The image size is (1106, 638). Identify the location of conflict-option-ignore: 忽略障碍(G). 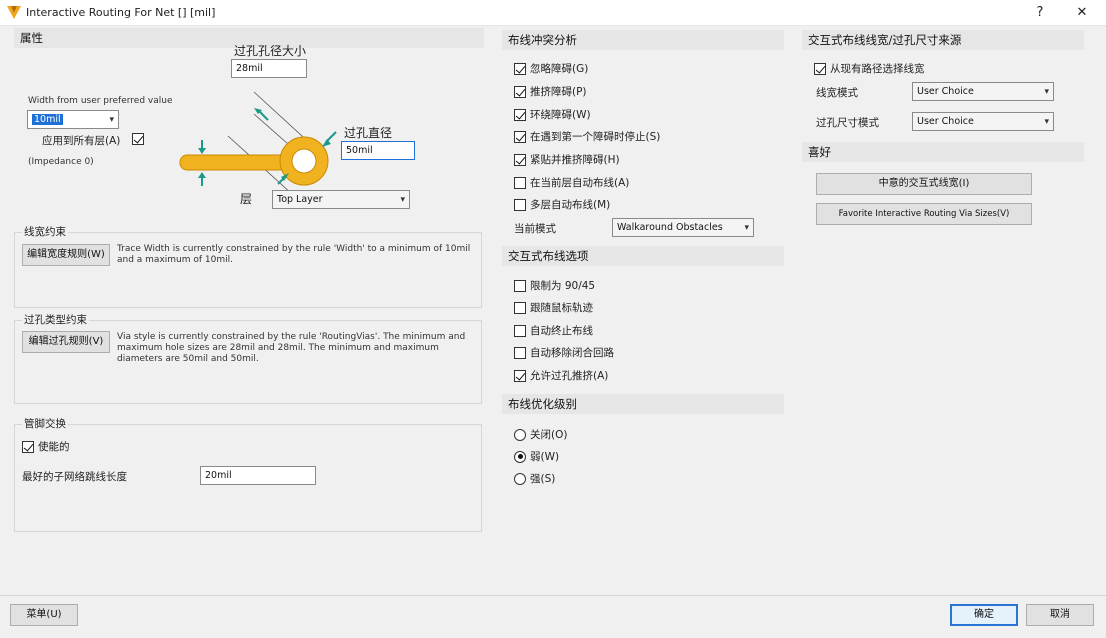
(551, 68).